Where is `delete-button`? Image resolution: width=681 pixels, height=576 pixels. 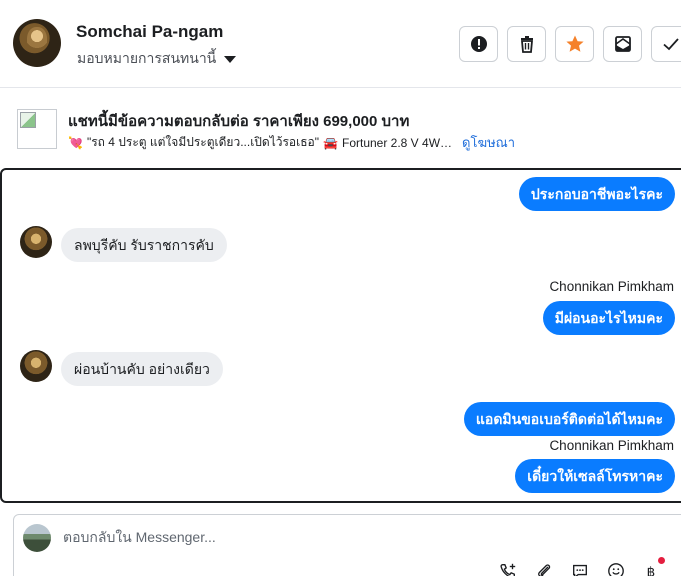
delete-button is located at coordinates (526, 44).